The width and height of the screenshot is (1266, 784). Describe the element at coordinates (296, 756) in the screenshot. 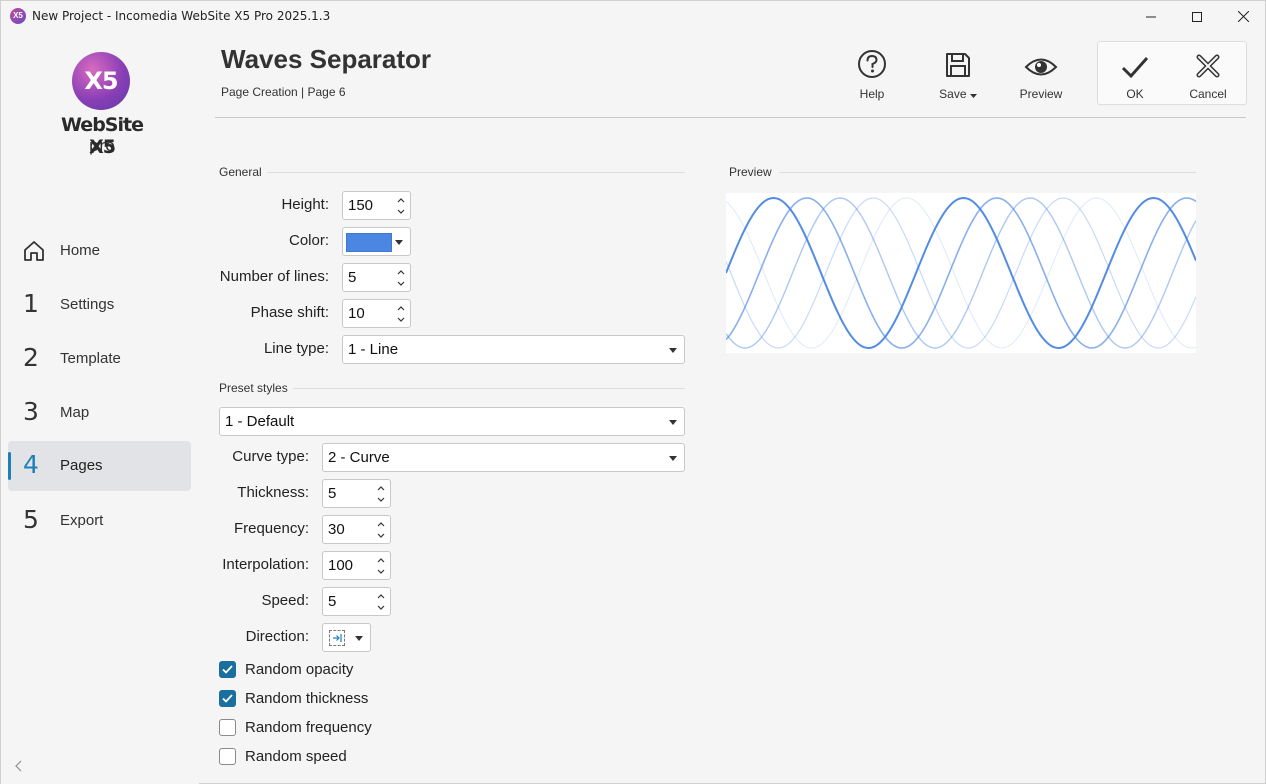

I see `random-speed-label: Random speed` at that location.